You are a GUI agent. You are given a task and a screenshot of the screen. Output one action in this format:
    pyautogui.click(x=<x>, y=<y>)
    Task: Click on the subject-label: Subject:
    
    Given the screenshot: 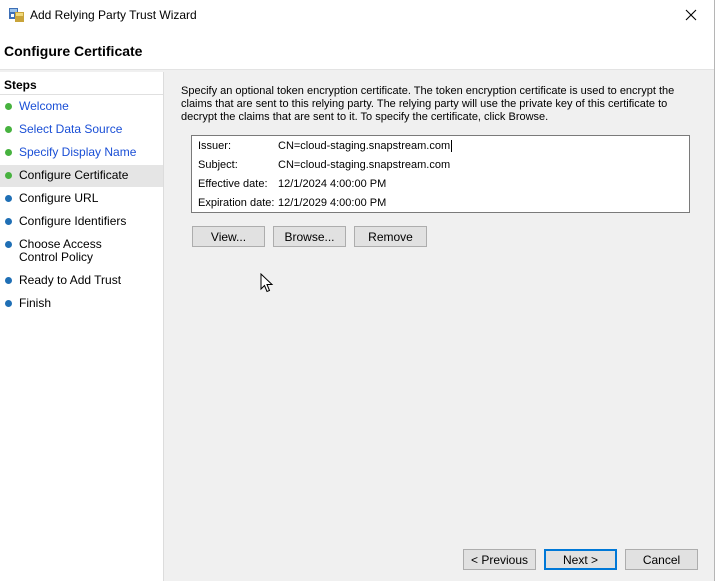 What is the action you would take?
    pyautogui.click(x=218, y=165)
    